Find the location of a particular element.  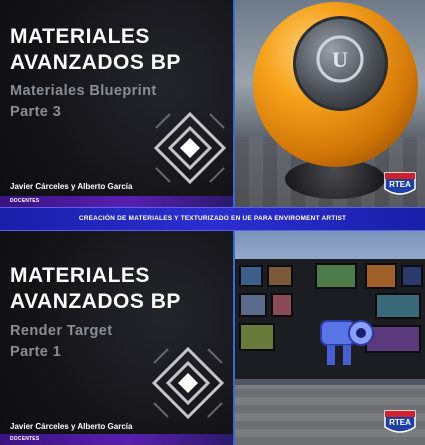

lesson-subtitle-line1: Render Target is located at coordinates (61, 331).